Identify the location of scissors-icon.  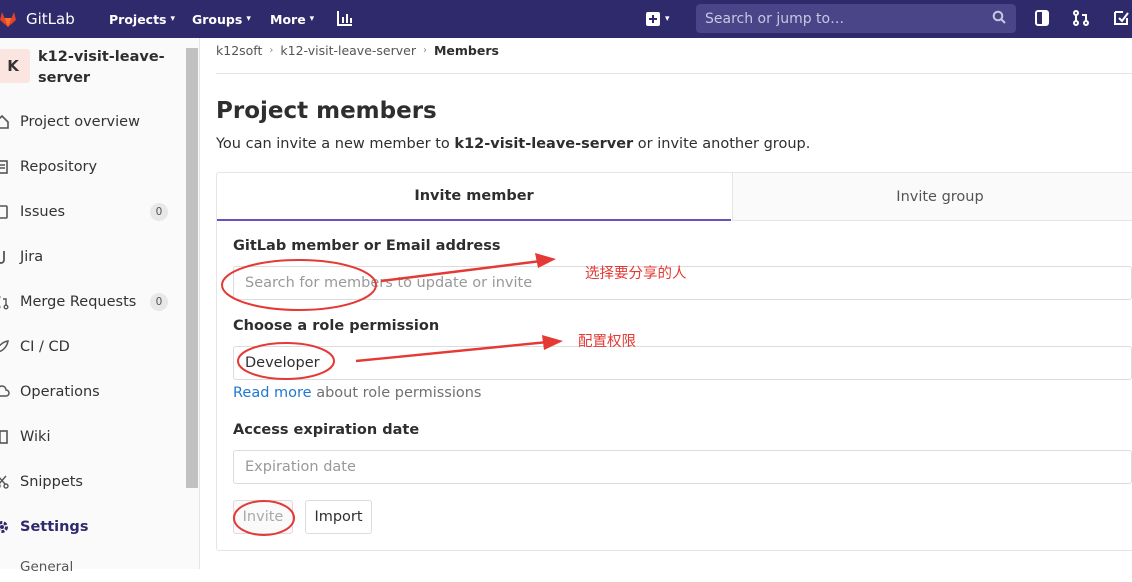
(4, 482).